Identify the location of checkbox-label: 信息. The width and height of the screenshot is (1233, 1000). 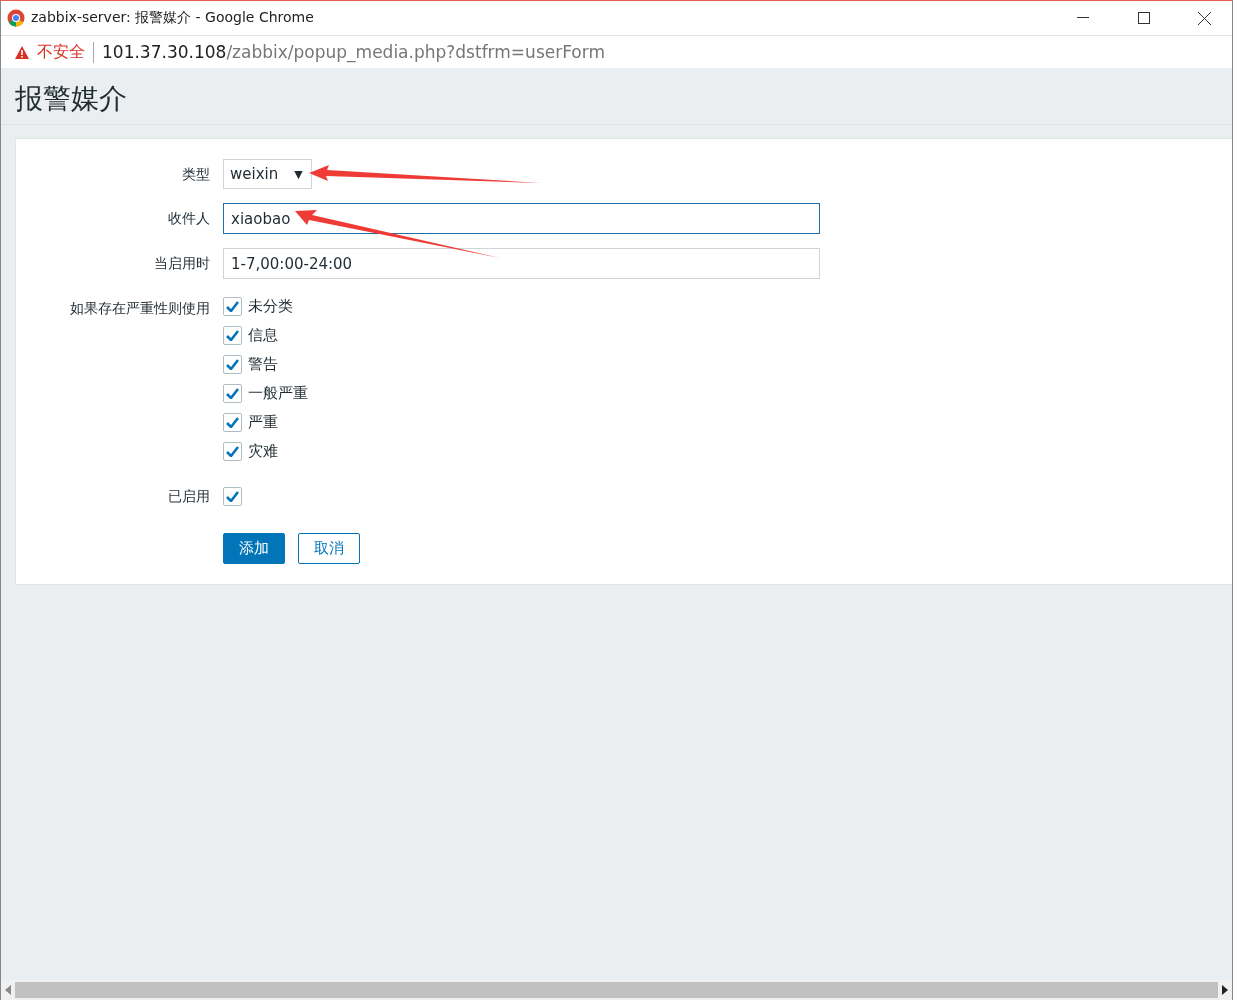
(263, 335).